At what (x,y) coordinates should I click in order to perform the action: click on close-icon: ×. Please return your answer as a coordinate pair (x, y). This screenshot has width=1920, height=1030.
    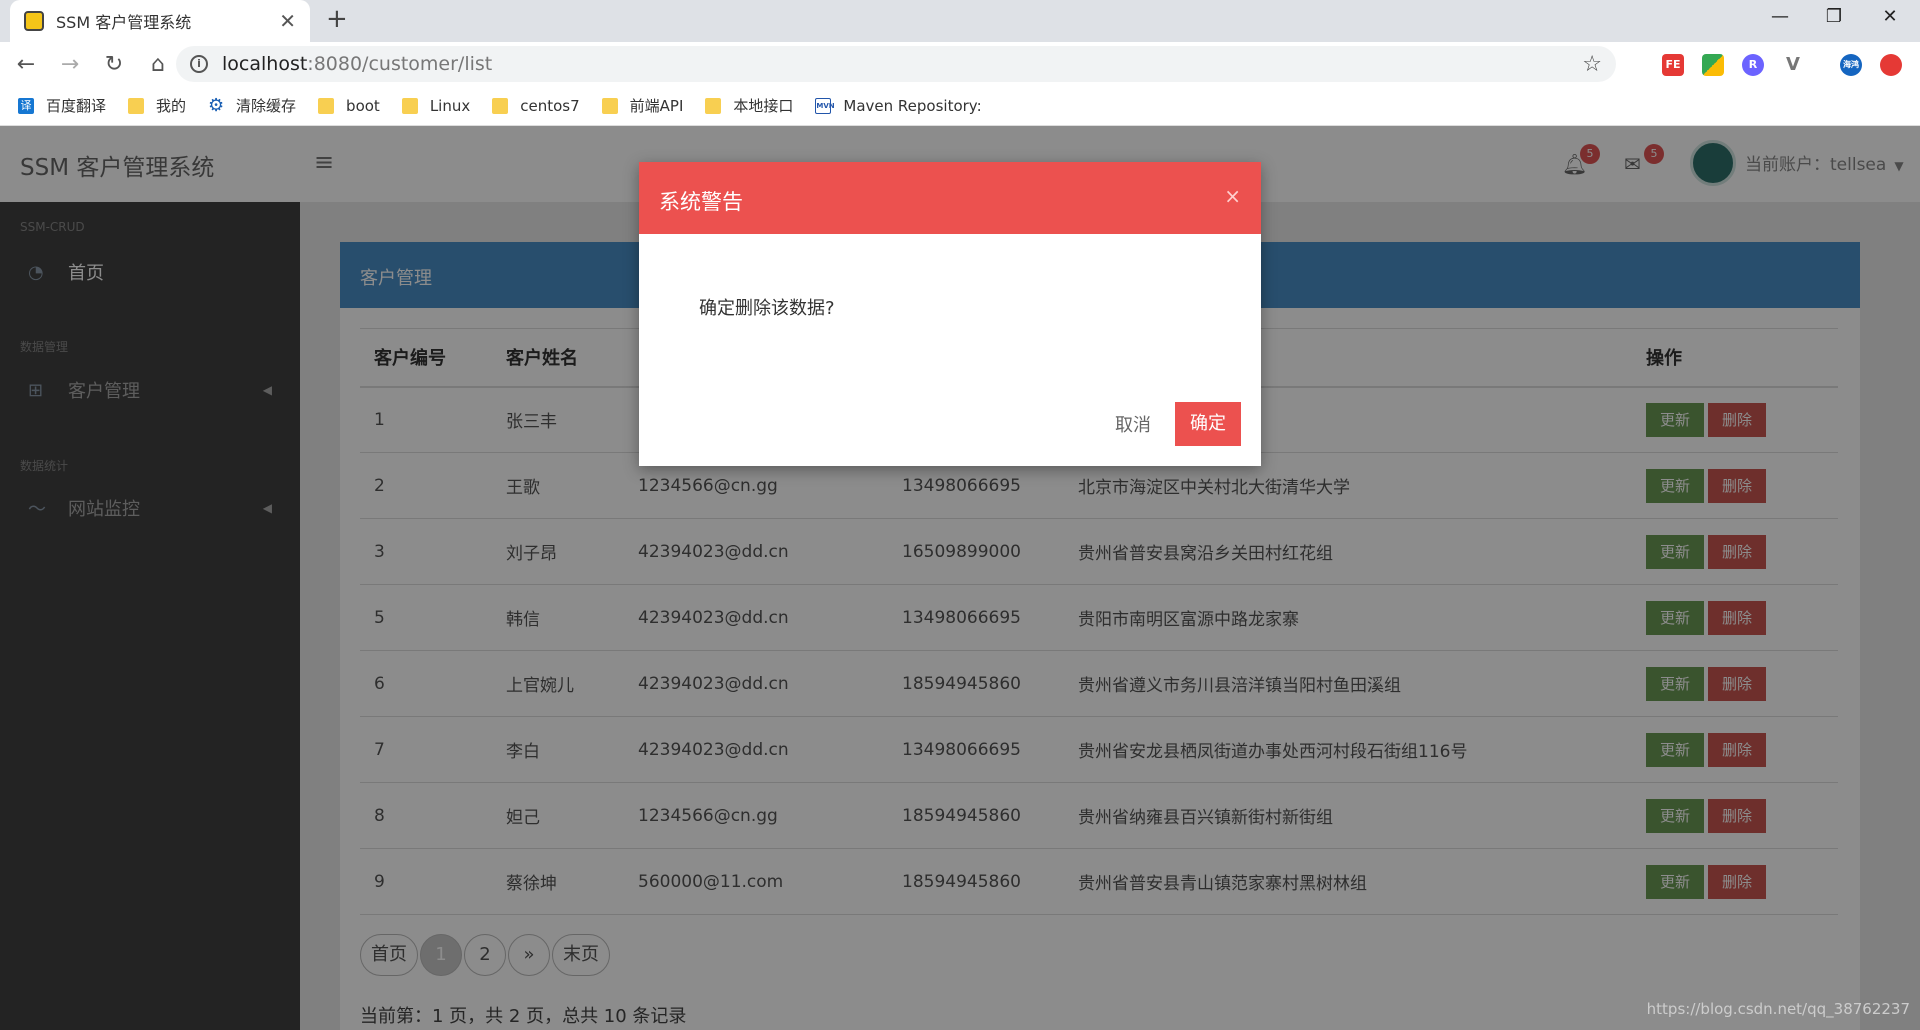
    Looking at the image, I should click on (1232, 196).